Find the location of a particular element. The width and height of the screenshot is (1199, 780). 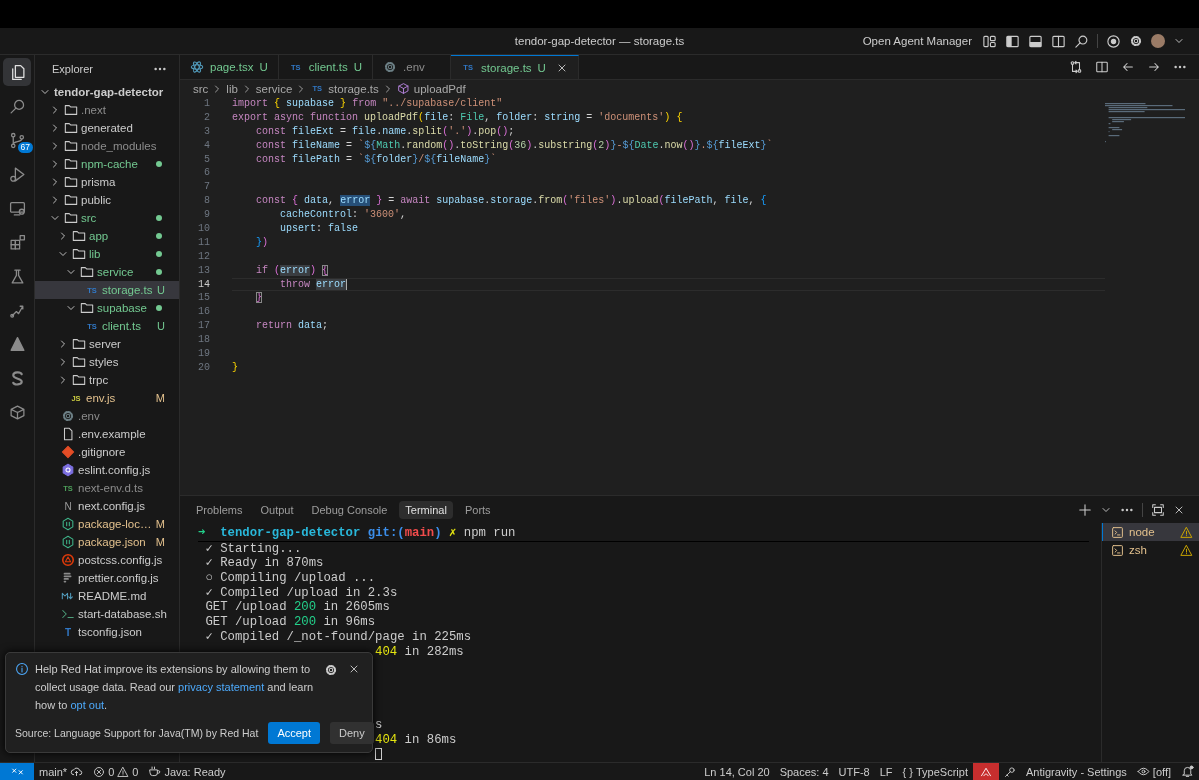

breadcrumb-item: lib is located at coordinates (232, 88).